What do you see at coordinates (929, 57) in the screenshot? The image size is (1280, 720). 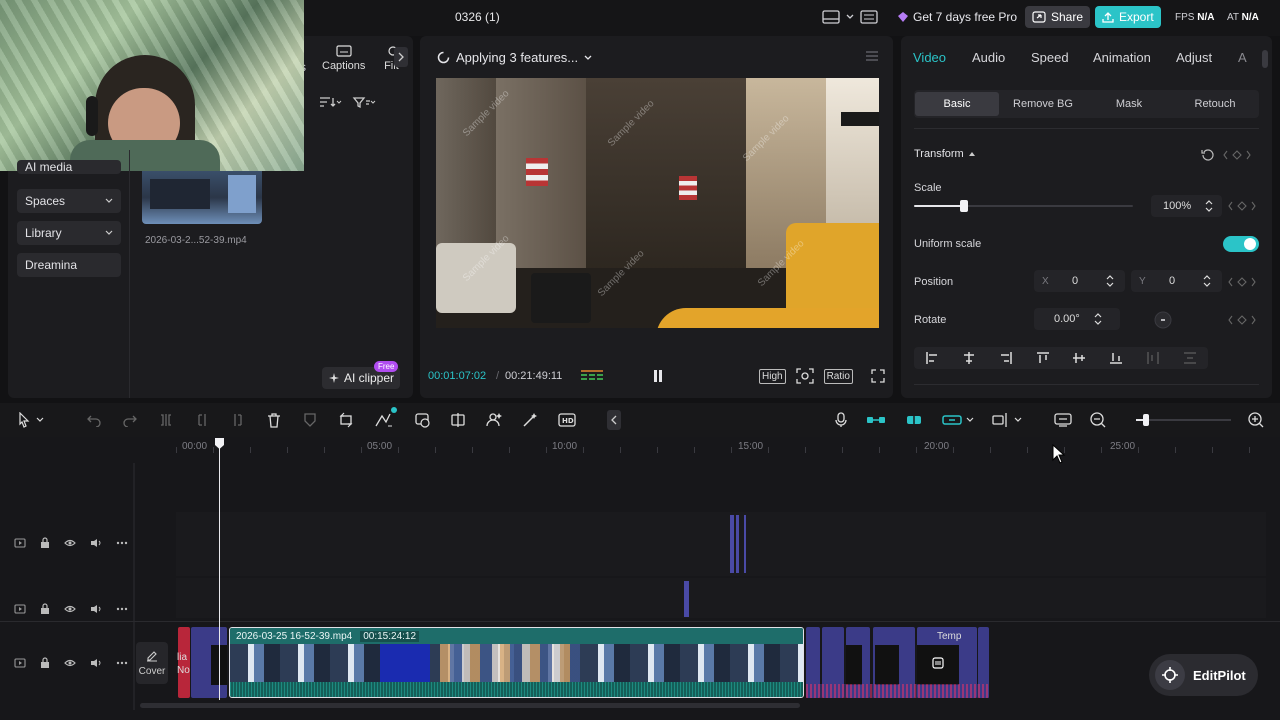 I see `tab-video: Video` at bounding box center [929, 57].